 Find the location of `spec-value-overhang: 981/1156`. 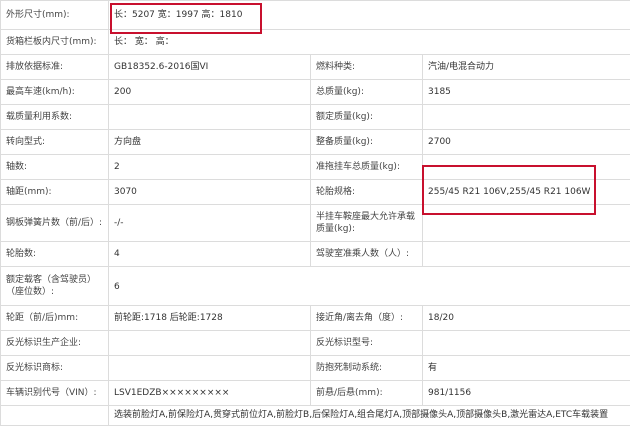

spec-value-overhang: 981/1156 is located at coordinates (526, 393).